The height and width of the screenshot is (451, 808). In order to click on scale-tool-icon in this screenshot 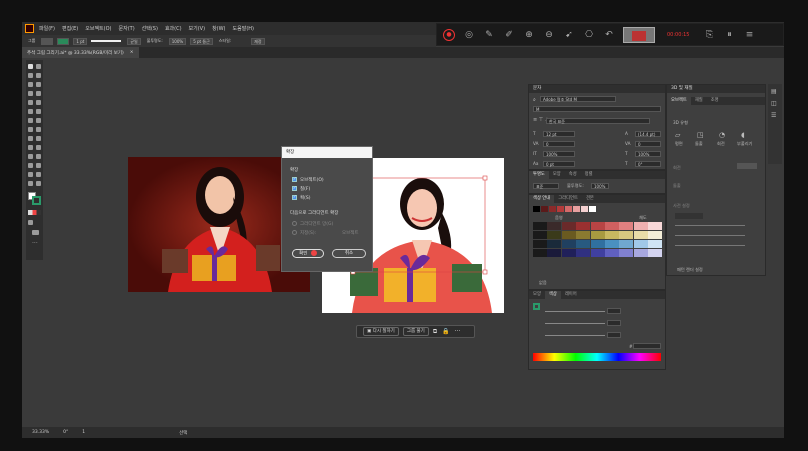, I will do `click(38, 120)`.